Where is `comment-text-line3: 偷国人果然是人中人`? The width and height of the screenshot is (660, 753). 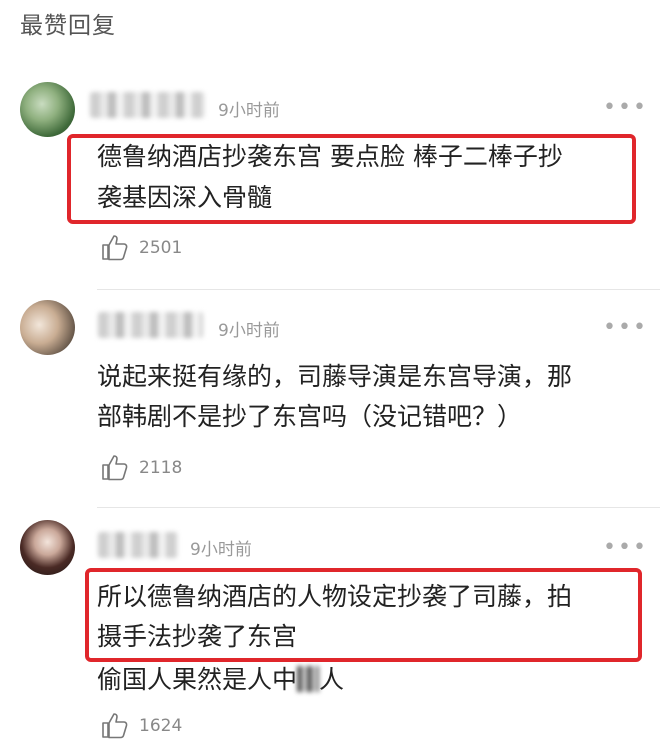
comment-text-line3: 偷国人果然是人中人 is located at coordinates (220, 680).